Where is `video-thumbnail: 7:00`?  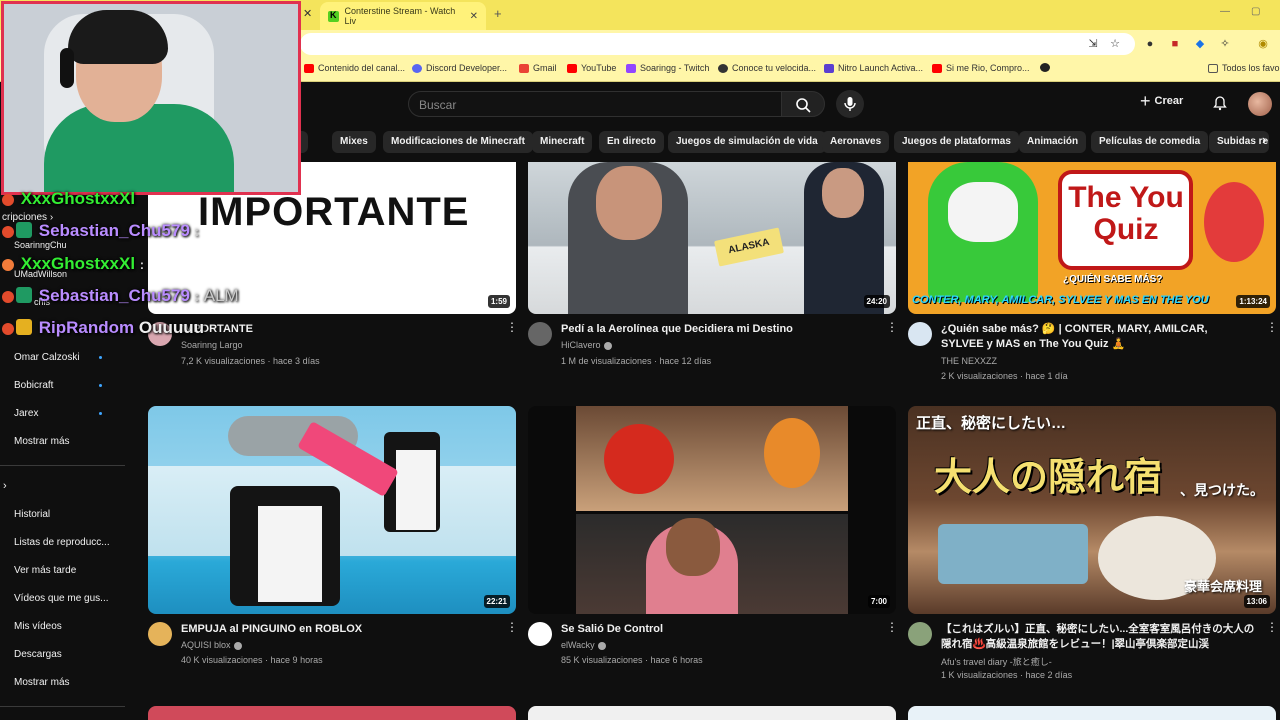
video-thumbnail: 7:00 is located at coordinates (712, 510).